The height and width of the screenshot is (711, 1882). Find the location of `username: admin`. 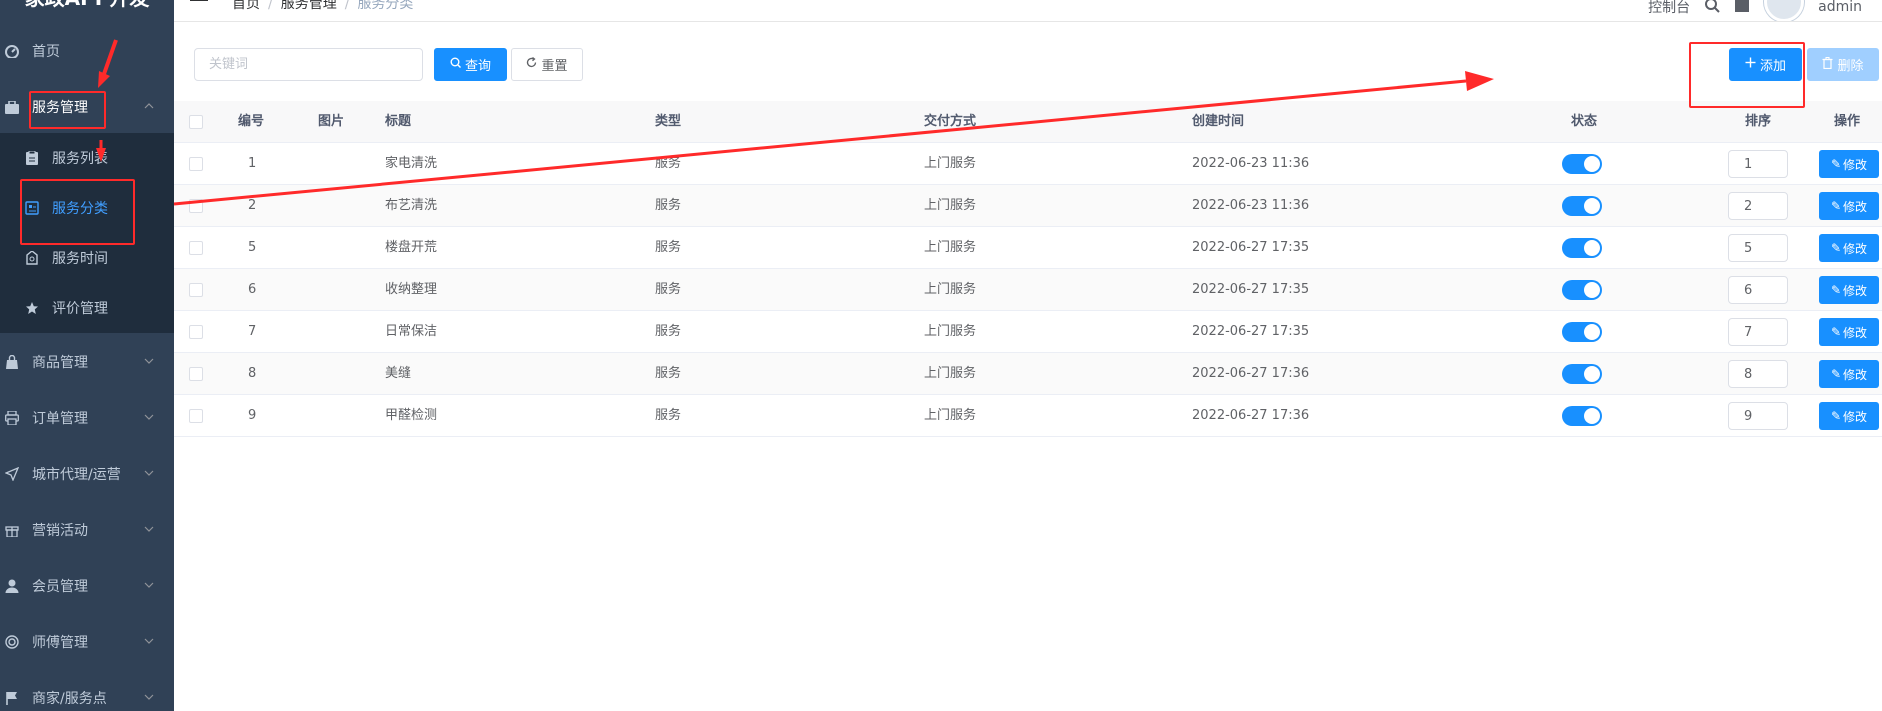

username: admin is located at coordinates (1840, 7).